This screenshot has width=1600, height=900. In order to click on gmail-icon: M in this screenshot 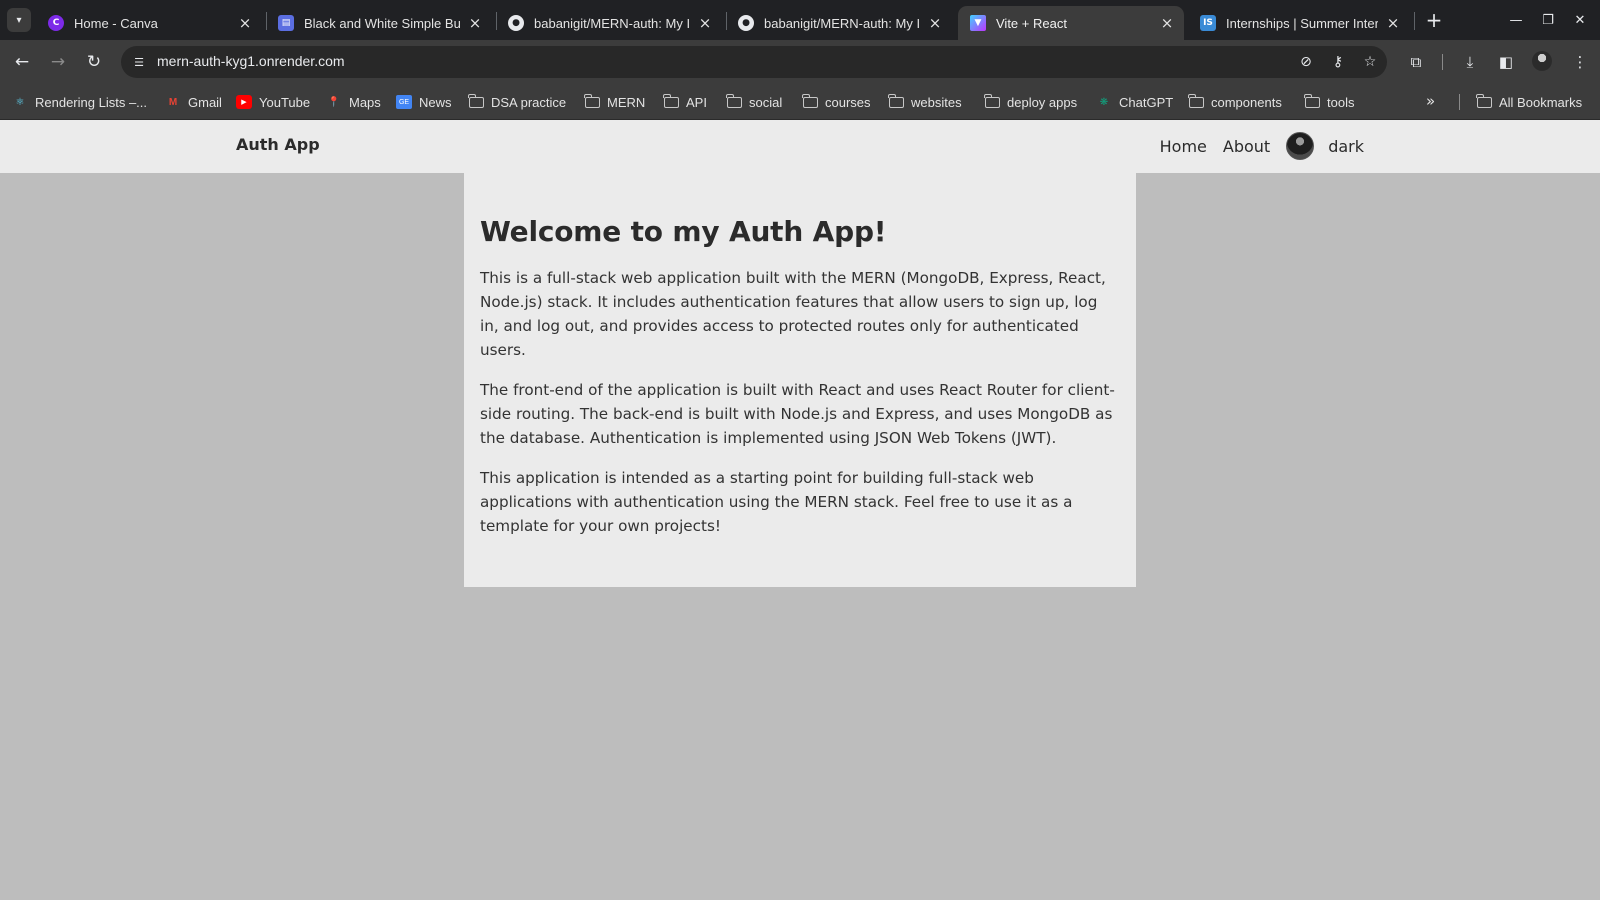, I will do `click(173, 102)`.